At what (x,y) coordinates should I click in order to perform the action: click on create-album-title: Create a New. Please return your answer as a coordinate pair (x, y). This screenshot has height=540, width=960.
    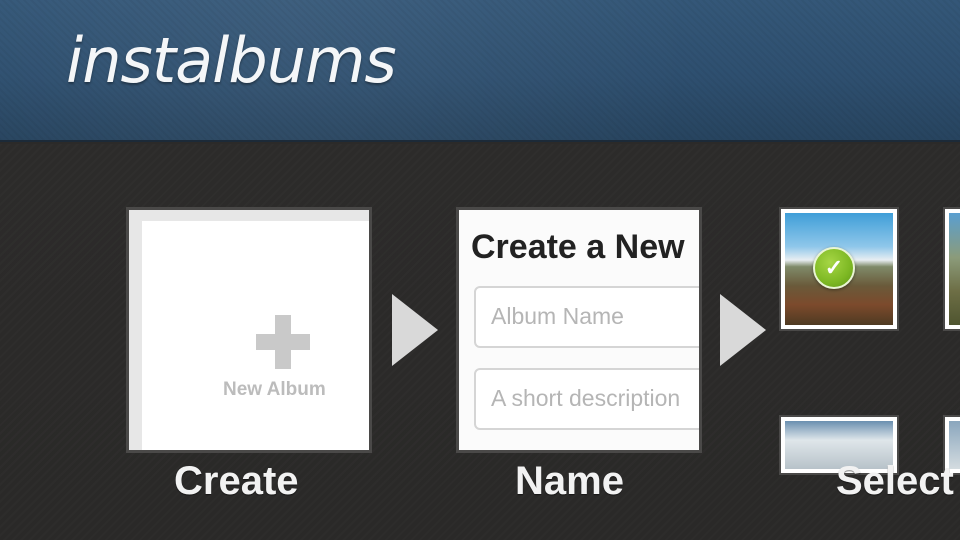
    Looking at the image, I should click on (578, 247).